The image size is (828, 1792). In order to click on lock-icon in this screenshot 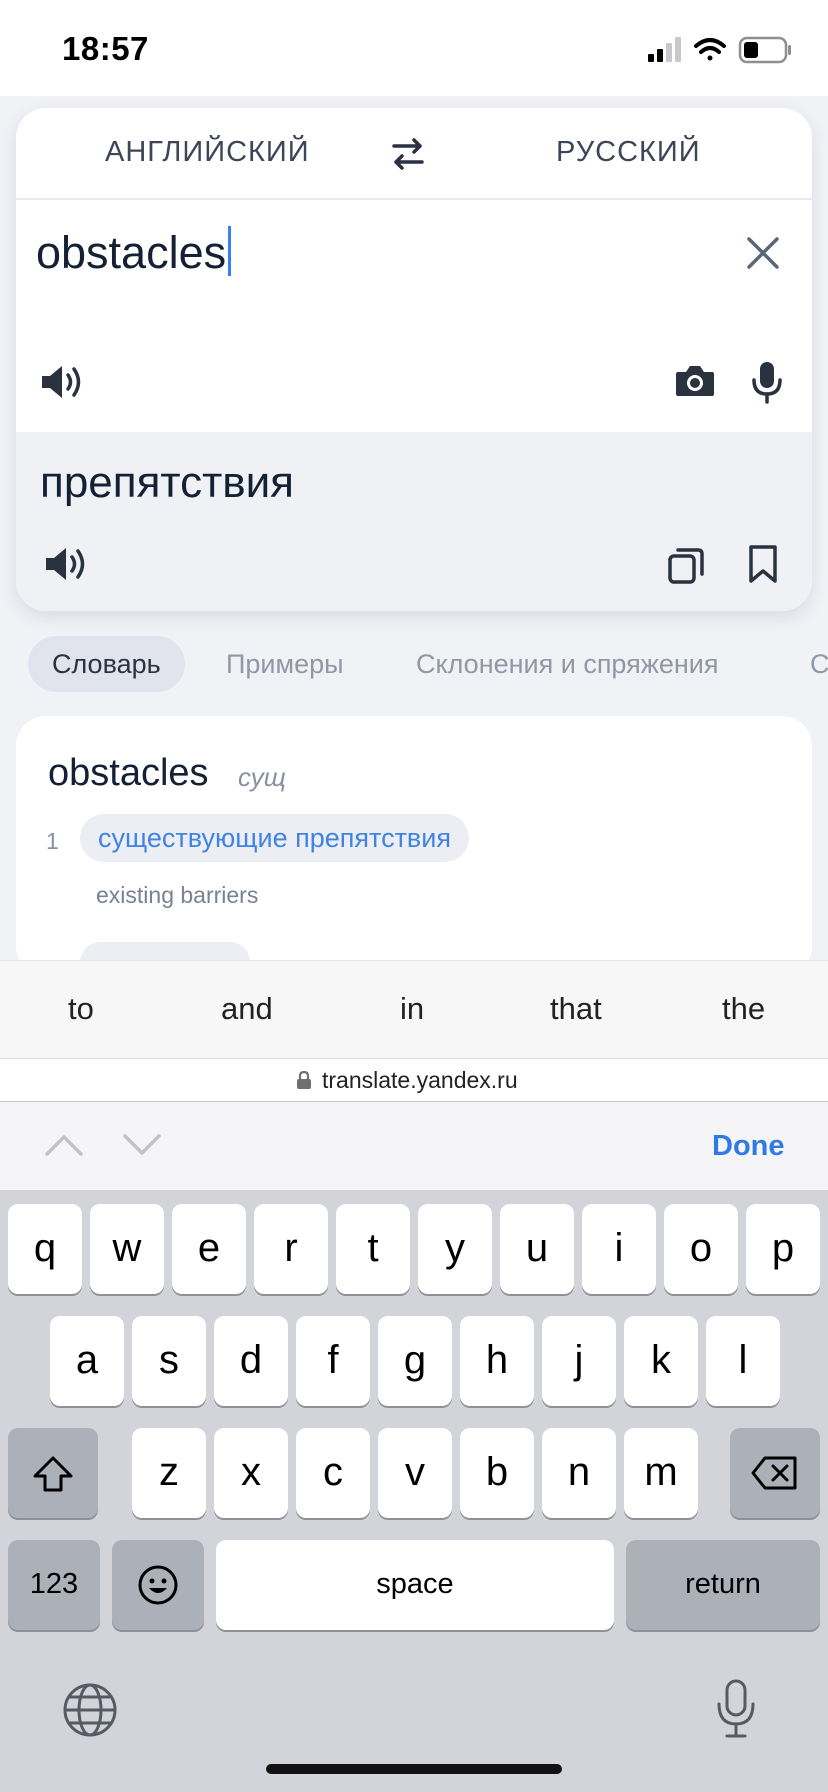, I will do `click(304, 1079)`.